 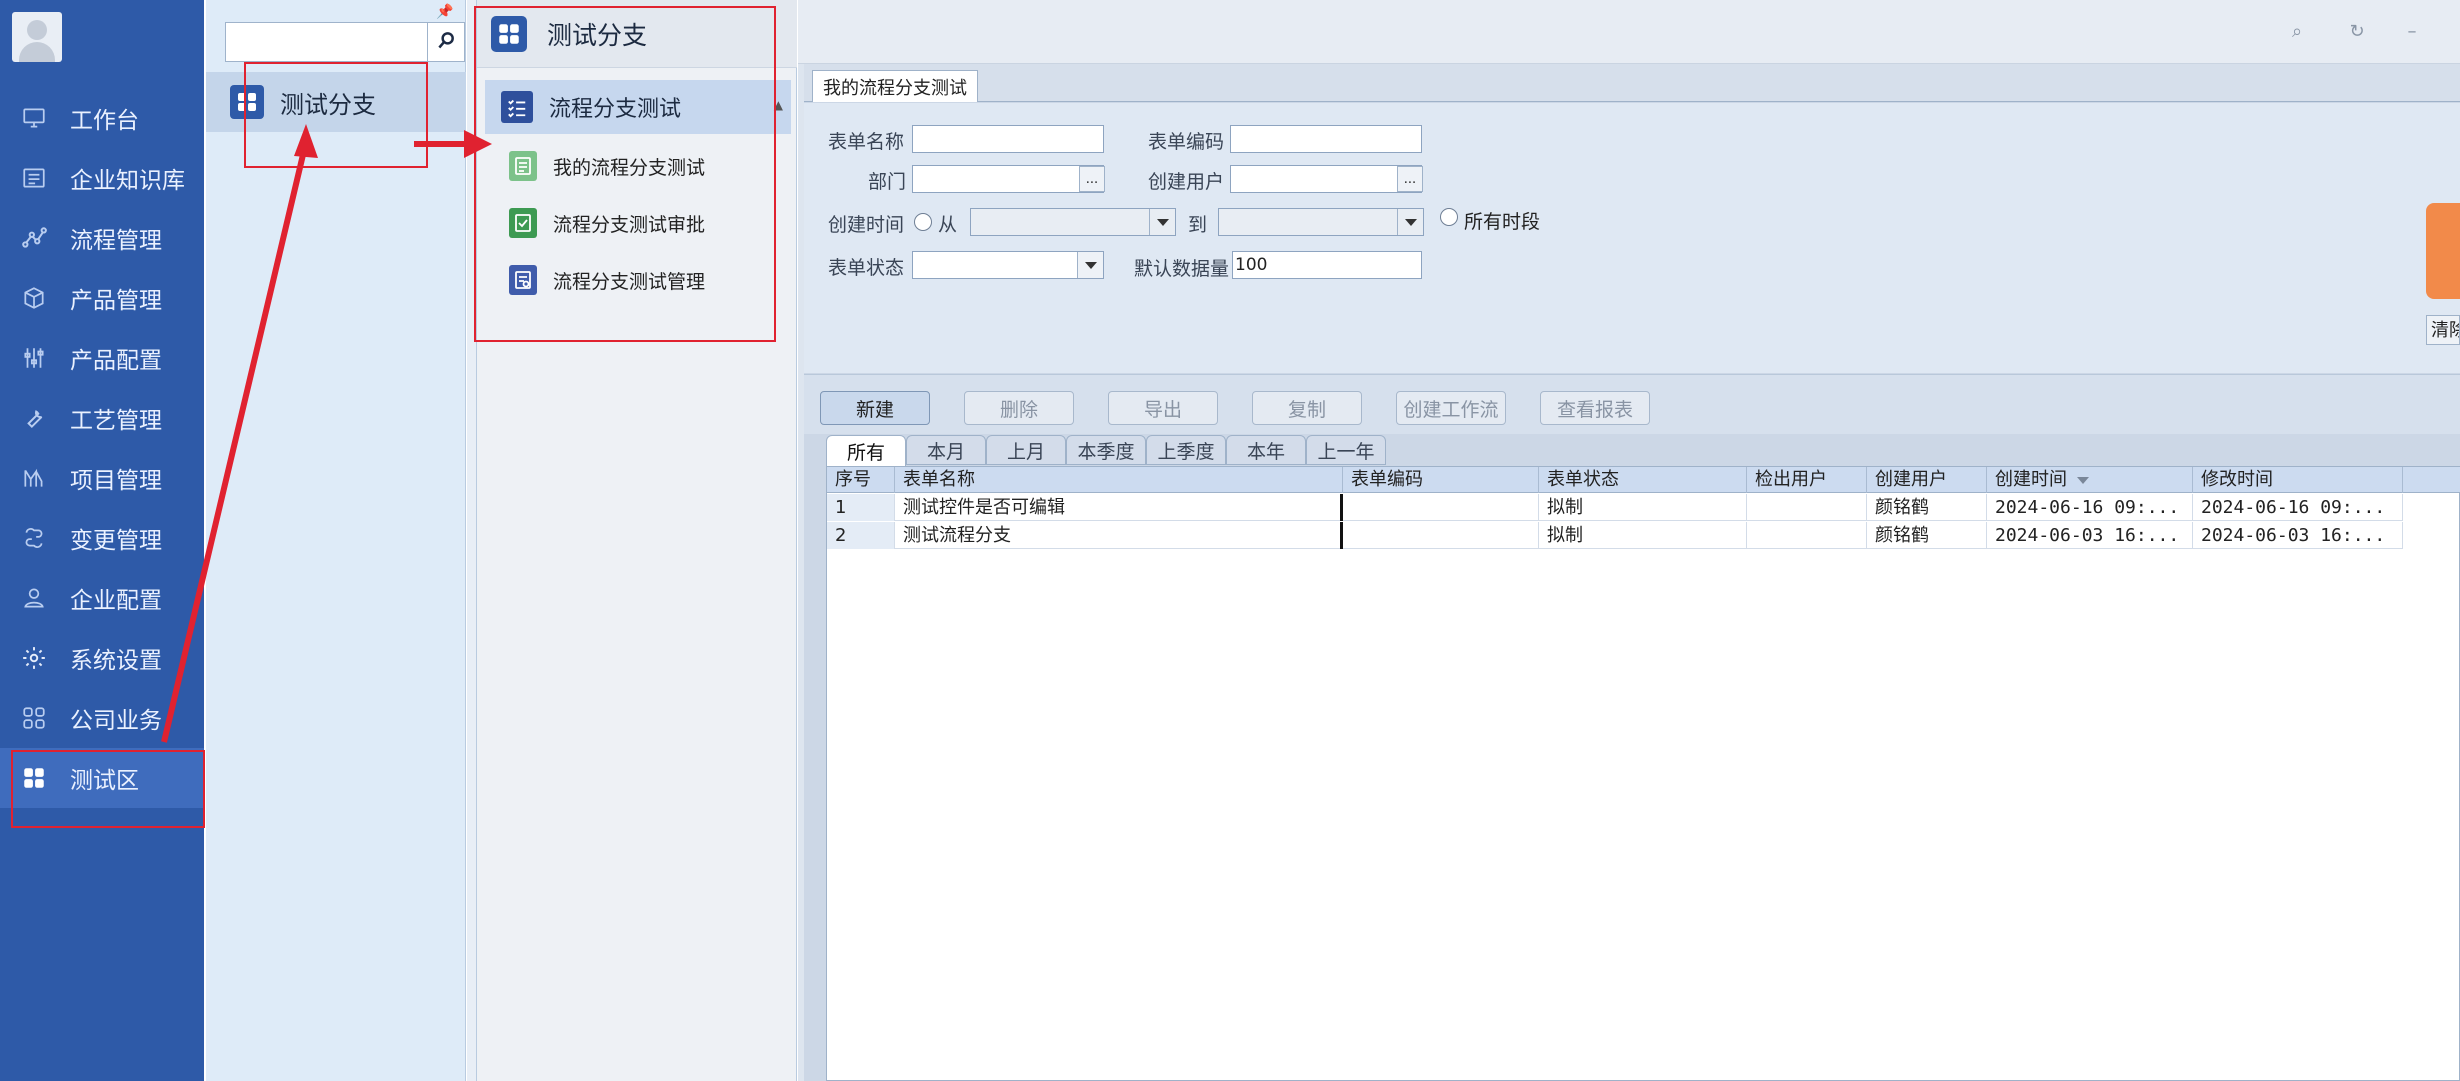 I want to click on col-created-time: 创建时间, so click(x=2090, y=480).